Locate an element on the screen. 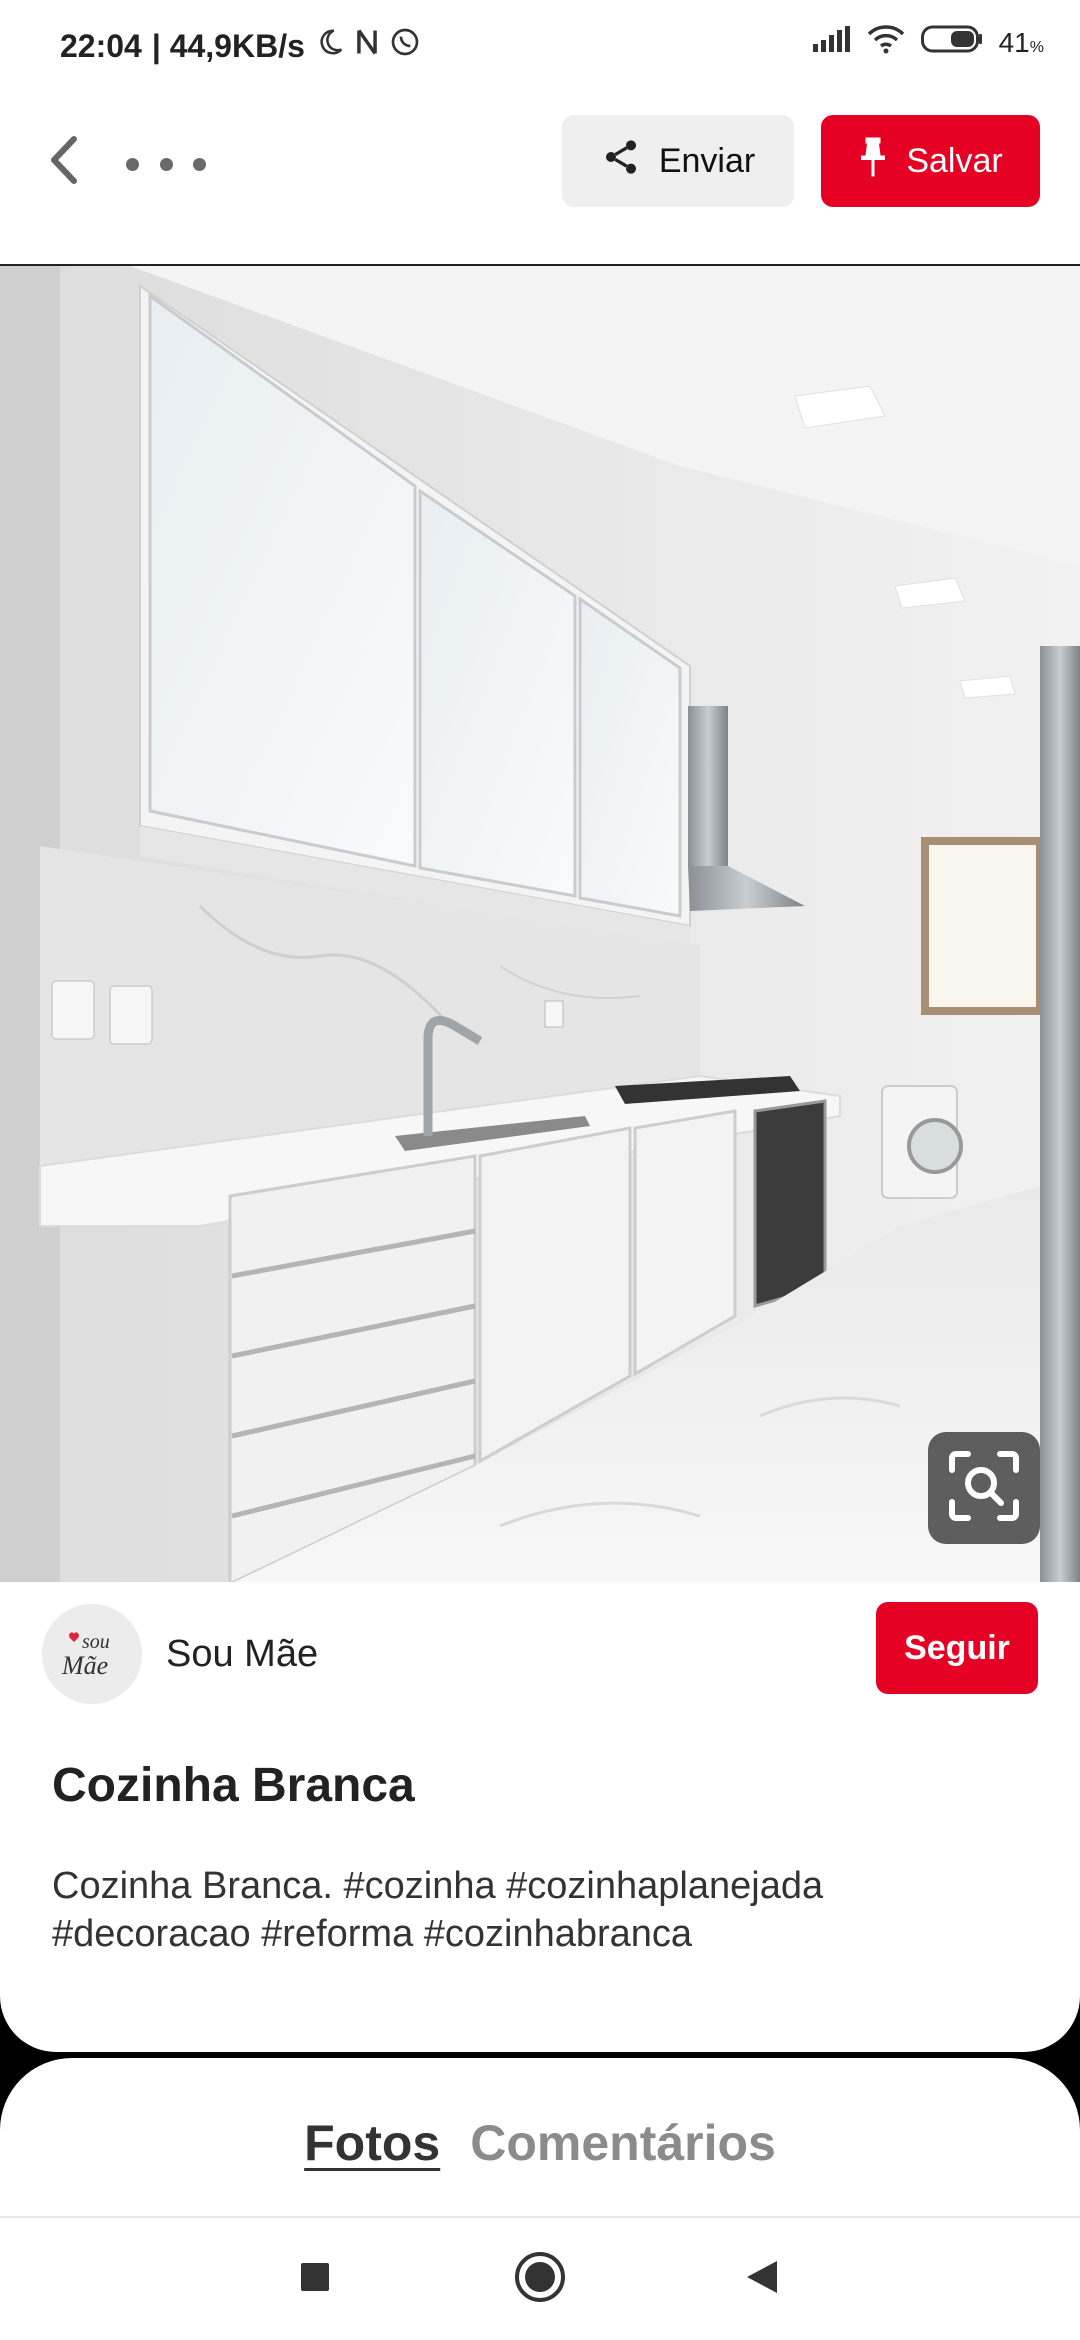  send-button: Enviar is located at coordinates (678, 161).